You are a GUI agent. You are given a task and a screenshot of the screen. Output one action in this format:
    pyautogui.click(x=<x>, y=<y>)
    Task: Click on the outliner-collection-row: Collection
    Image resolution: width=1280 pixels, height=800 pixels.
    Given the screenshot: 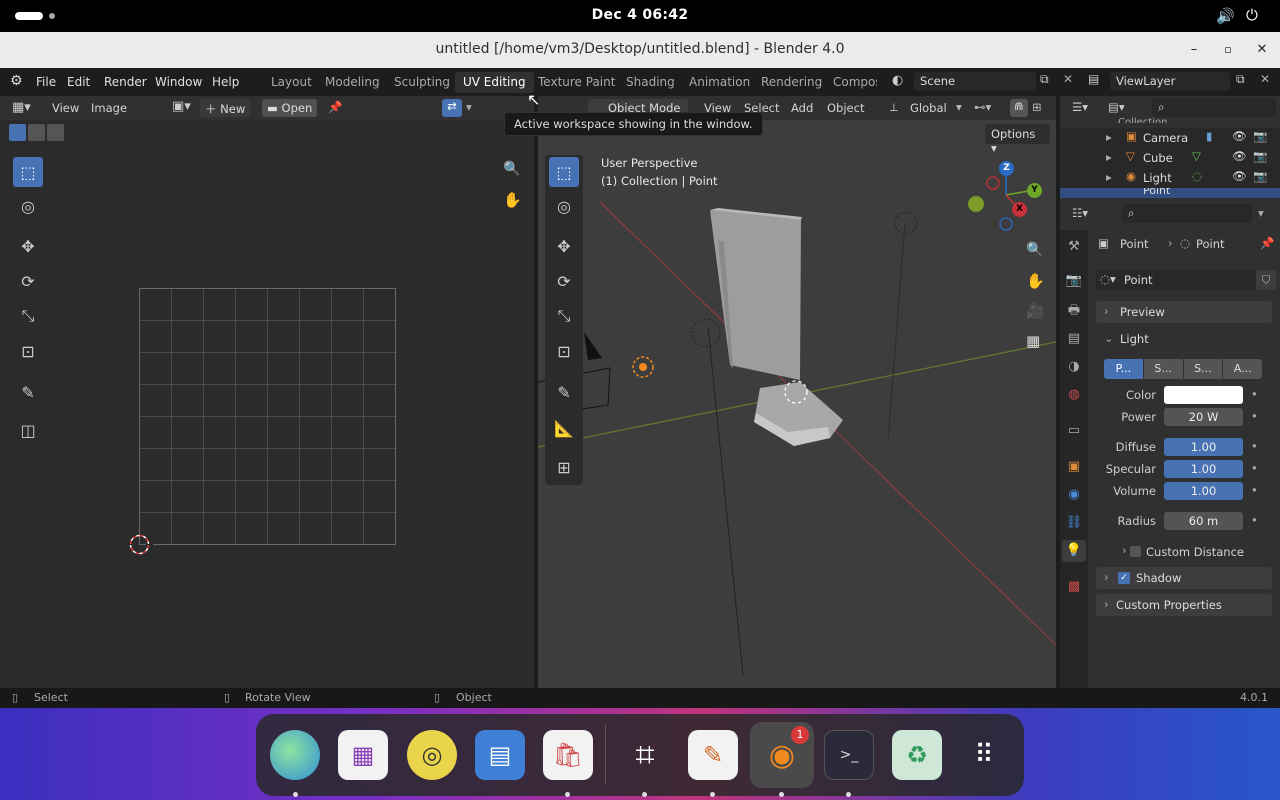 What is the action you would take?
    pyautogui.click(x=1142, y=120)
    